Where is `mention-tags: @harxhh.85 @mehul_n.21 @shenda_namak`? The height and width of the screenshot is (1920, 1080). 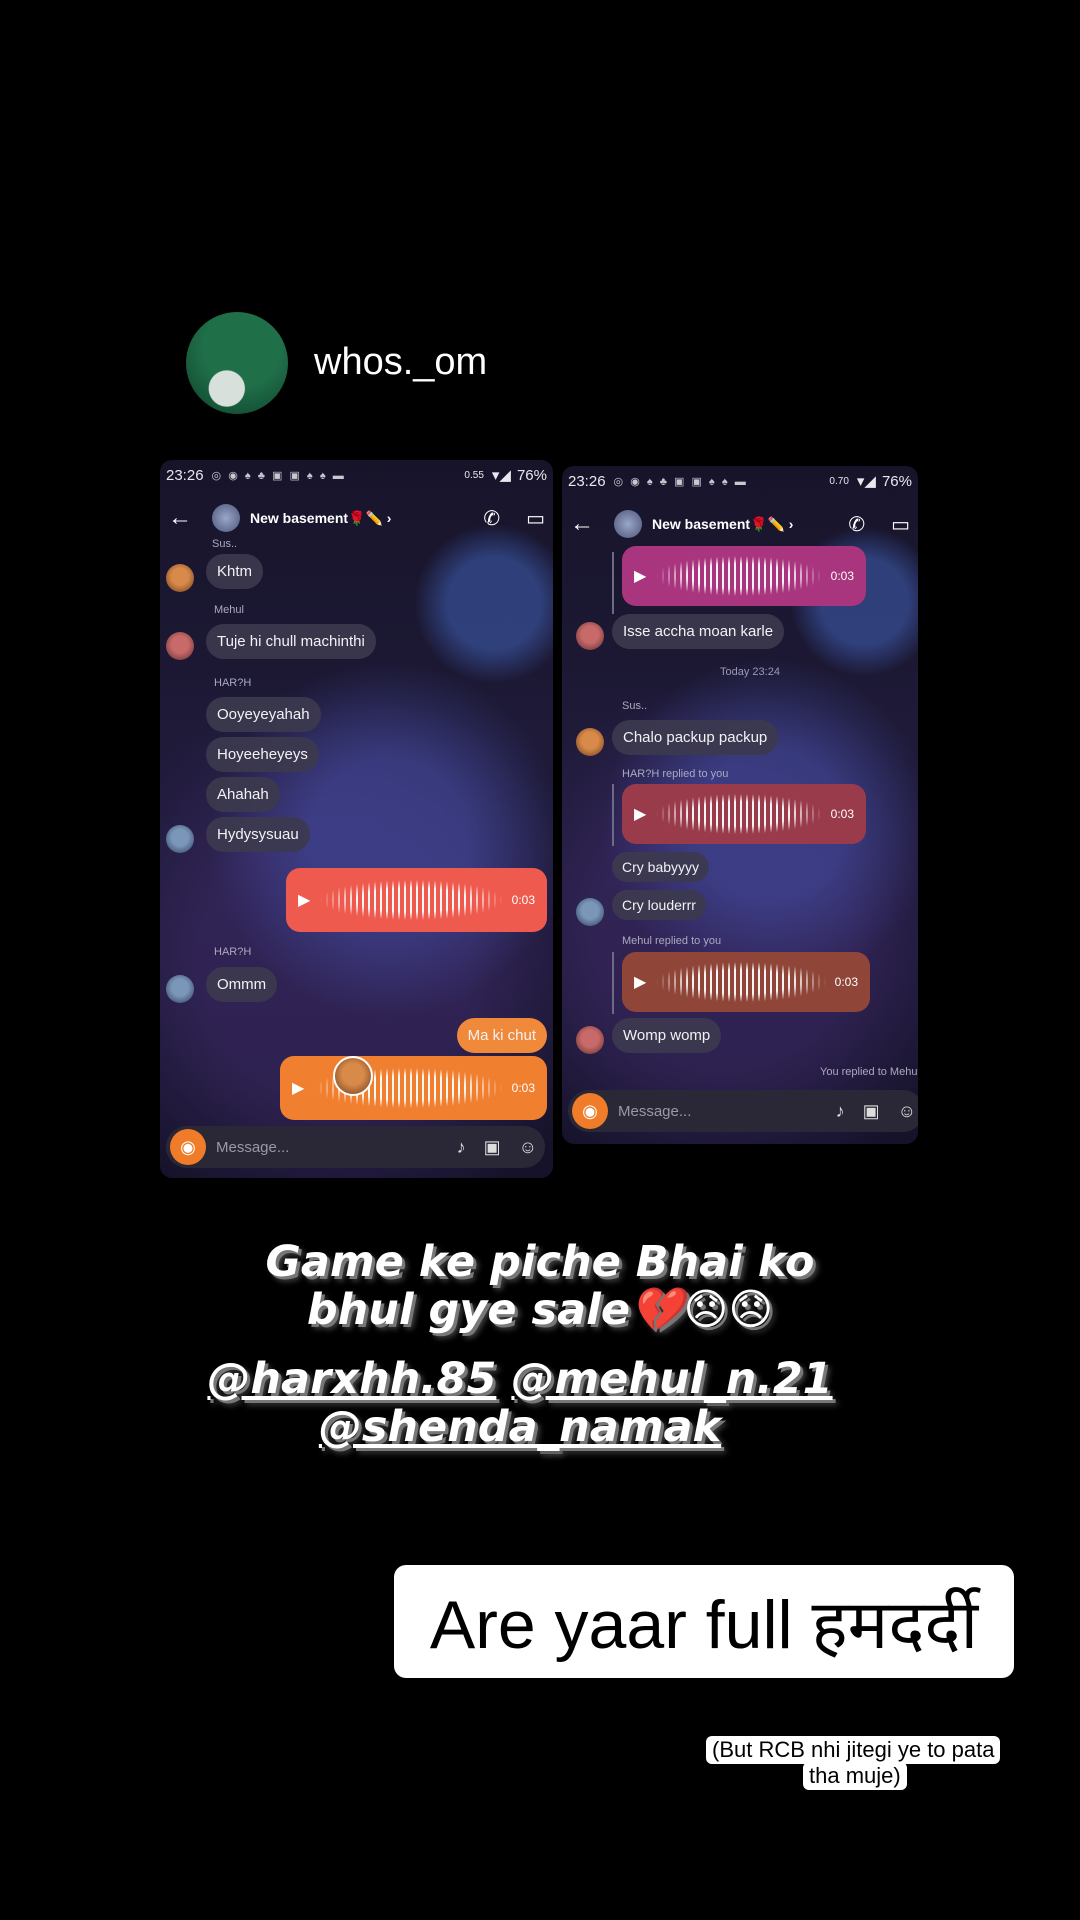
mention-tags: @harxhh.85 @mehul_n.21 @shenda_namak is located at coordinates (520, 1403).